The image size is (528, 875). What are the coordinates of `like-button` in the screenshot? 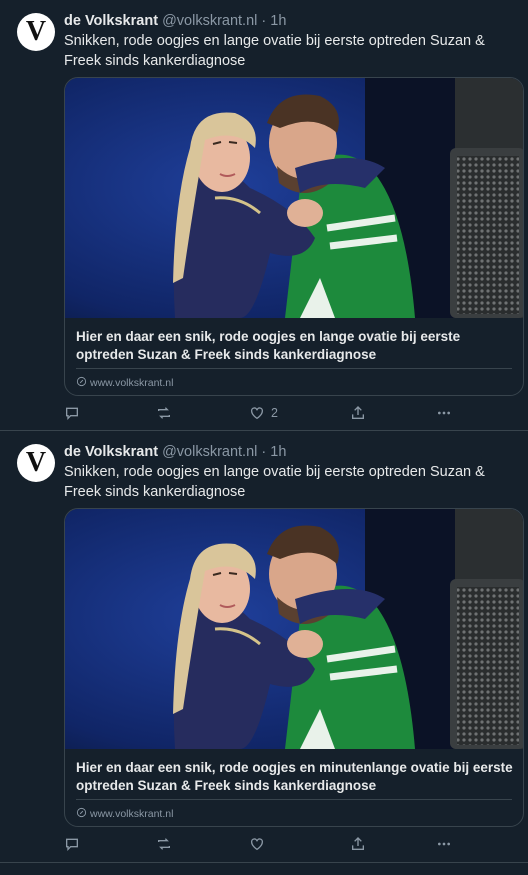 It's located at (260, 844).